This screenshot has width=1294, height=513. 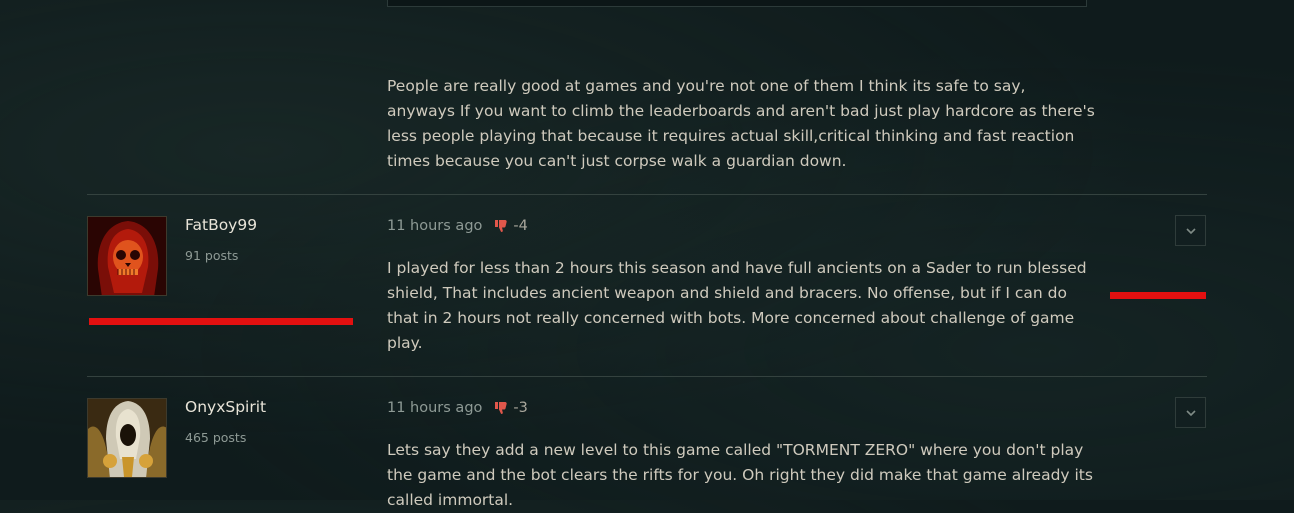 What do you see at coordinates (212, 255) in the screenshot?
I see `post-count: 91 posts` at bounding box center [212, 255].